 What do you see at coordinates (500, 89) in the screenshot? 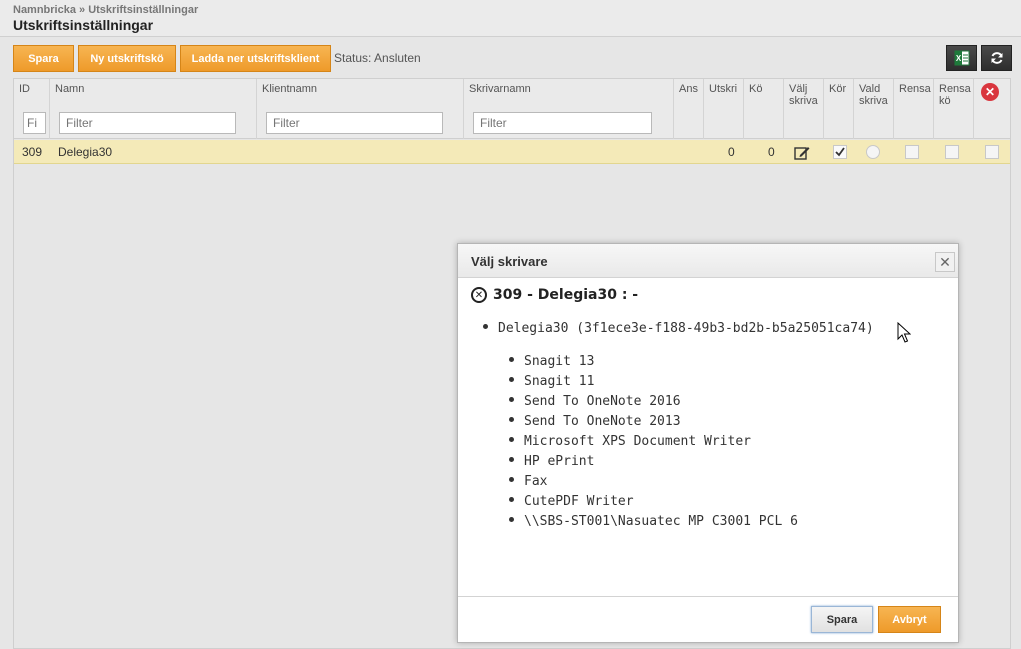
I see `column-printer-name-label: Skrivarnamn` at bounding box center [500, 89].